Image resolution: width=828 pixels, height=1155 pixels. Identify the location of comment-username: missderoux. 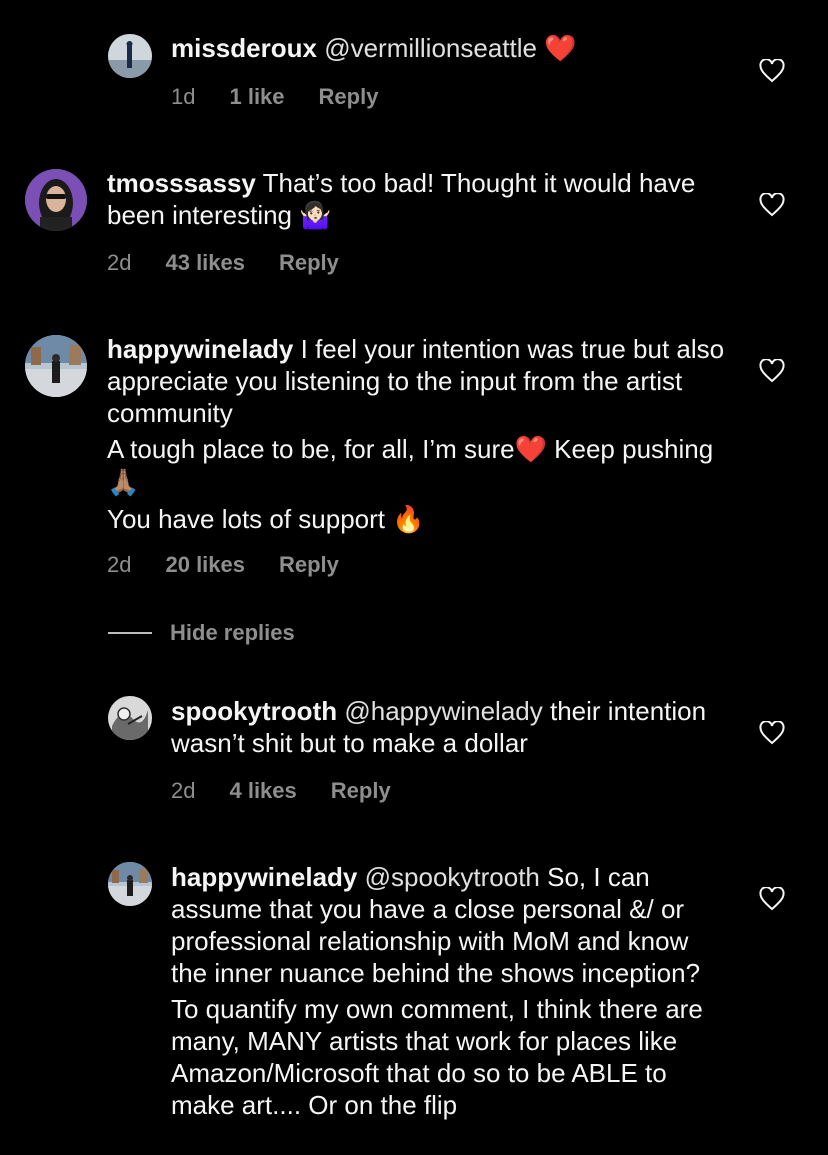
(244, 48).